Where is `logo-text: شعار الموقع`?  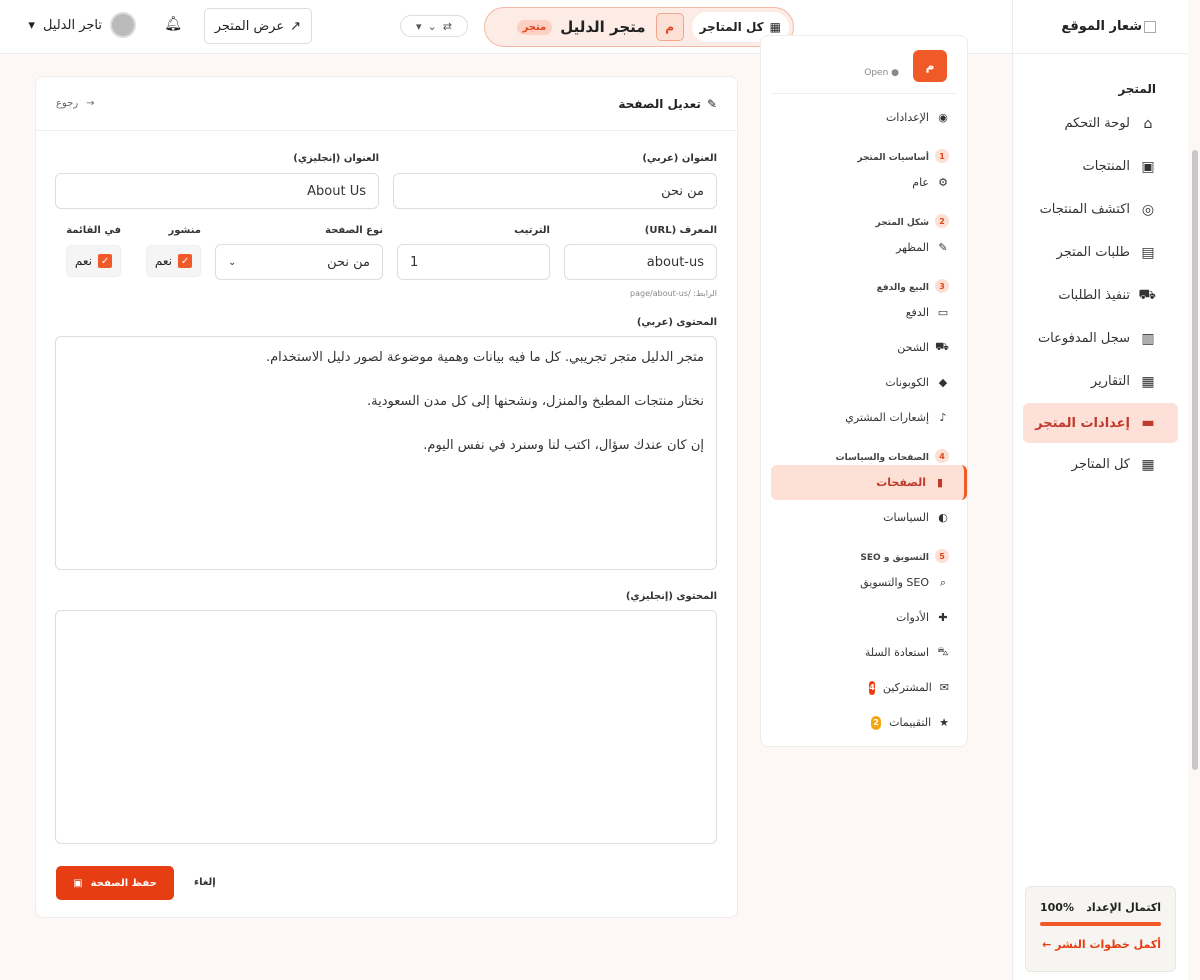 logo-text: شعار الموقع is located at coordinates (1101, 26).